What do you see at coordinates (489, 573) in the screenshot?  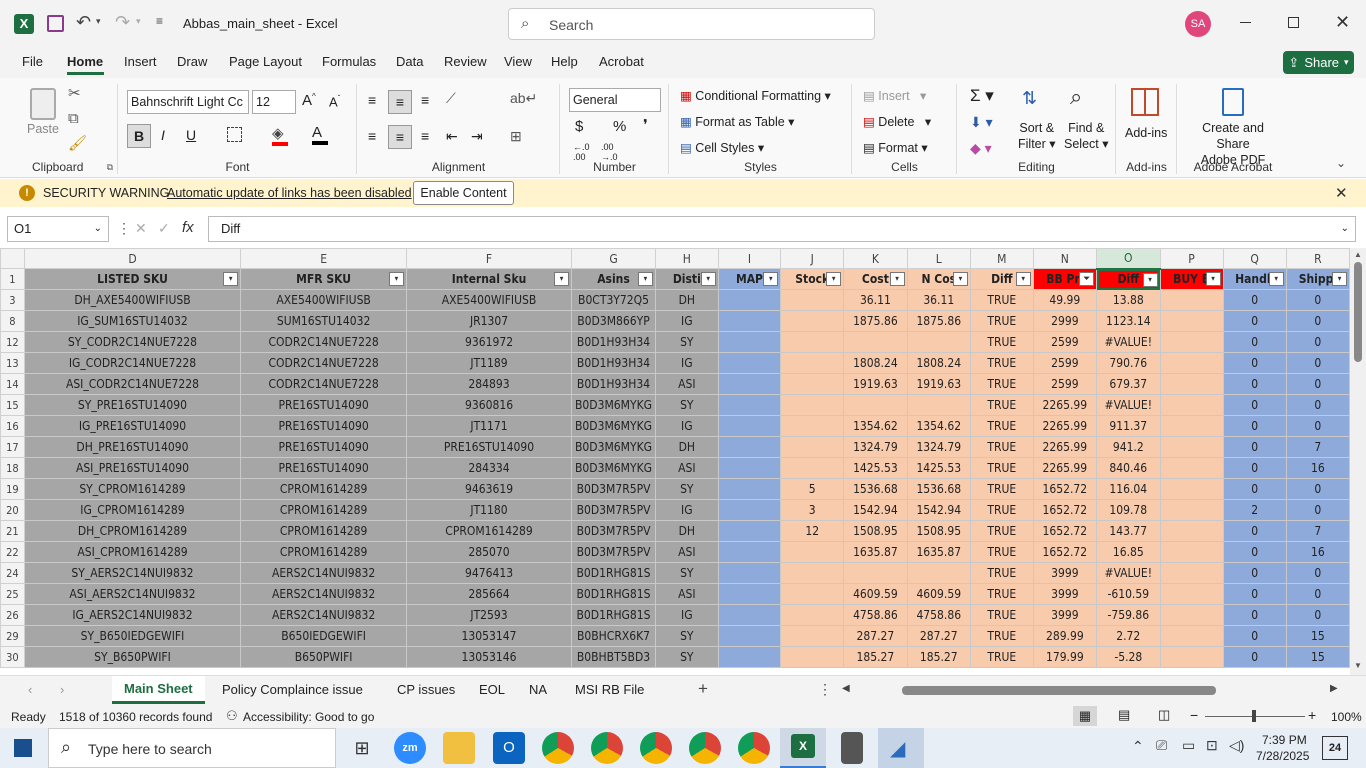 I see `cell-f: 9476413` at bounding box center [489, 573].